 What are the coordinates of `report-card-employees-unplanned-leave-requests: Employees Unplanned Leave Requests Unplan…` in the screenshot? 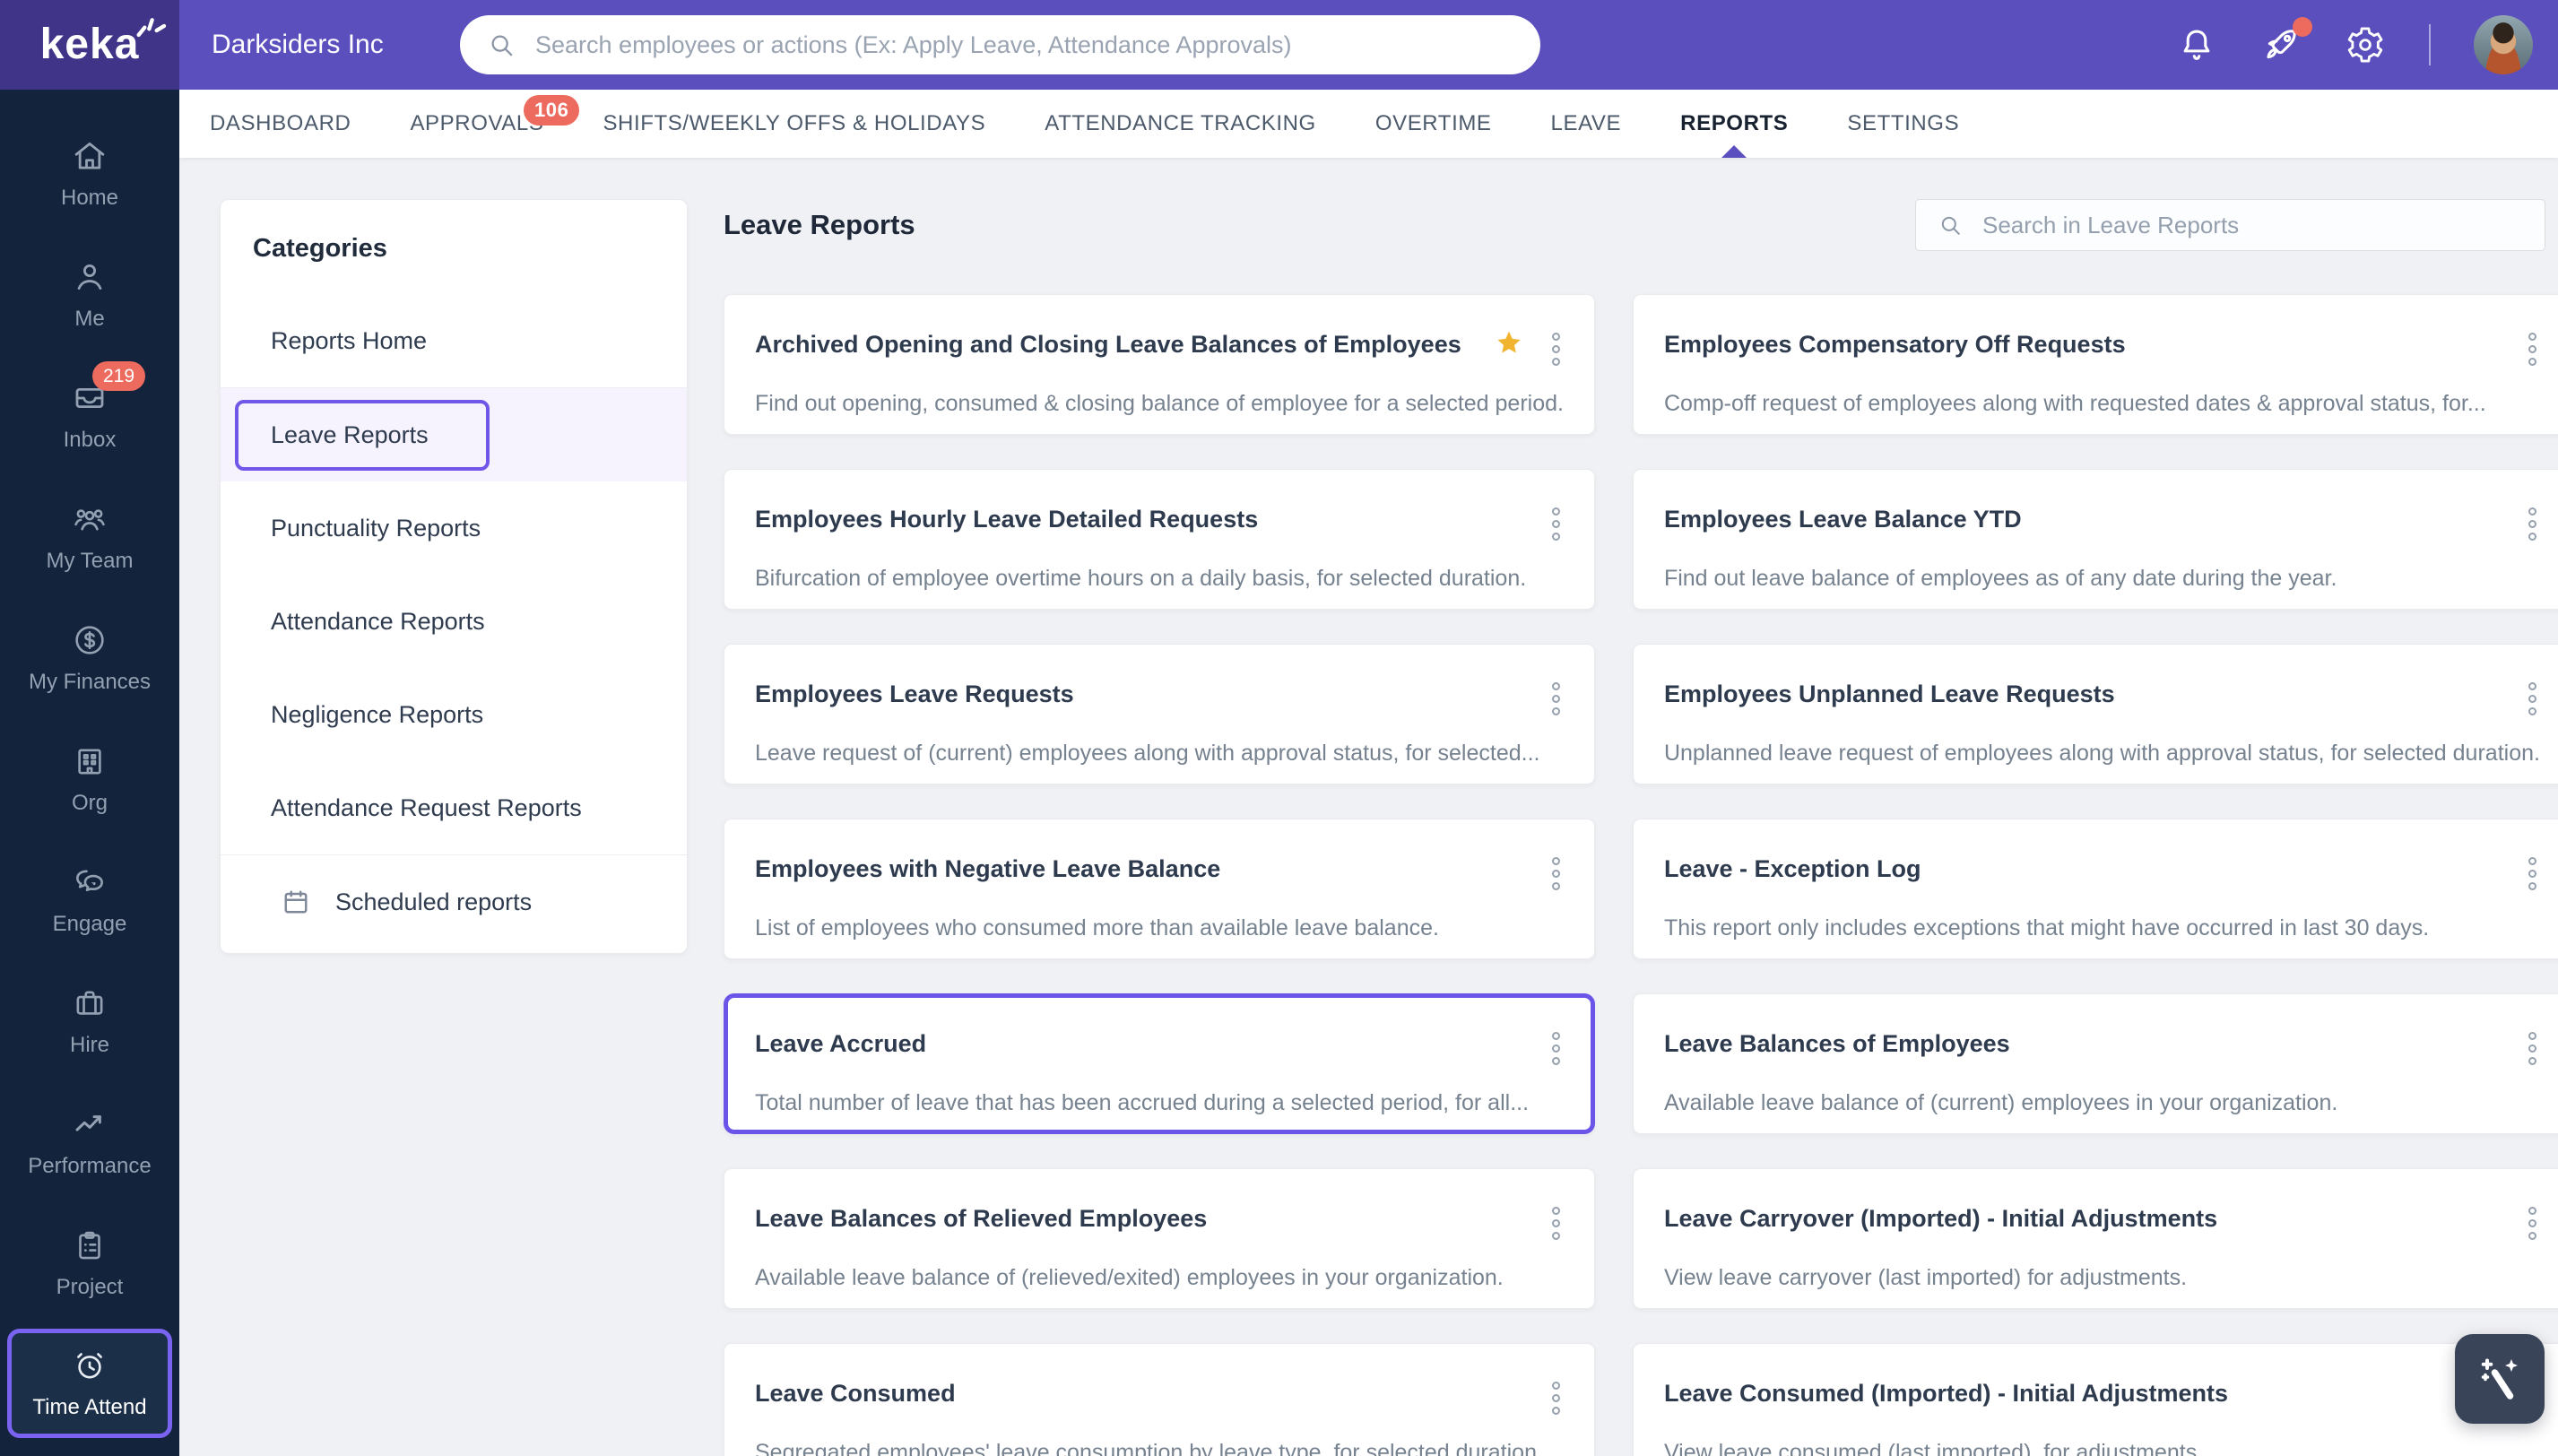 It's located at (2095, 714).